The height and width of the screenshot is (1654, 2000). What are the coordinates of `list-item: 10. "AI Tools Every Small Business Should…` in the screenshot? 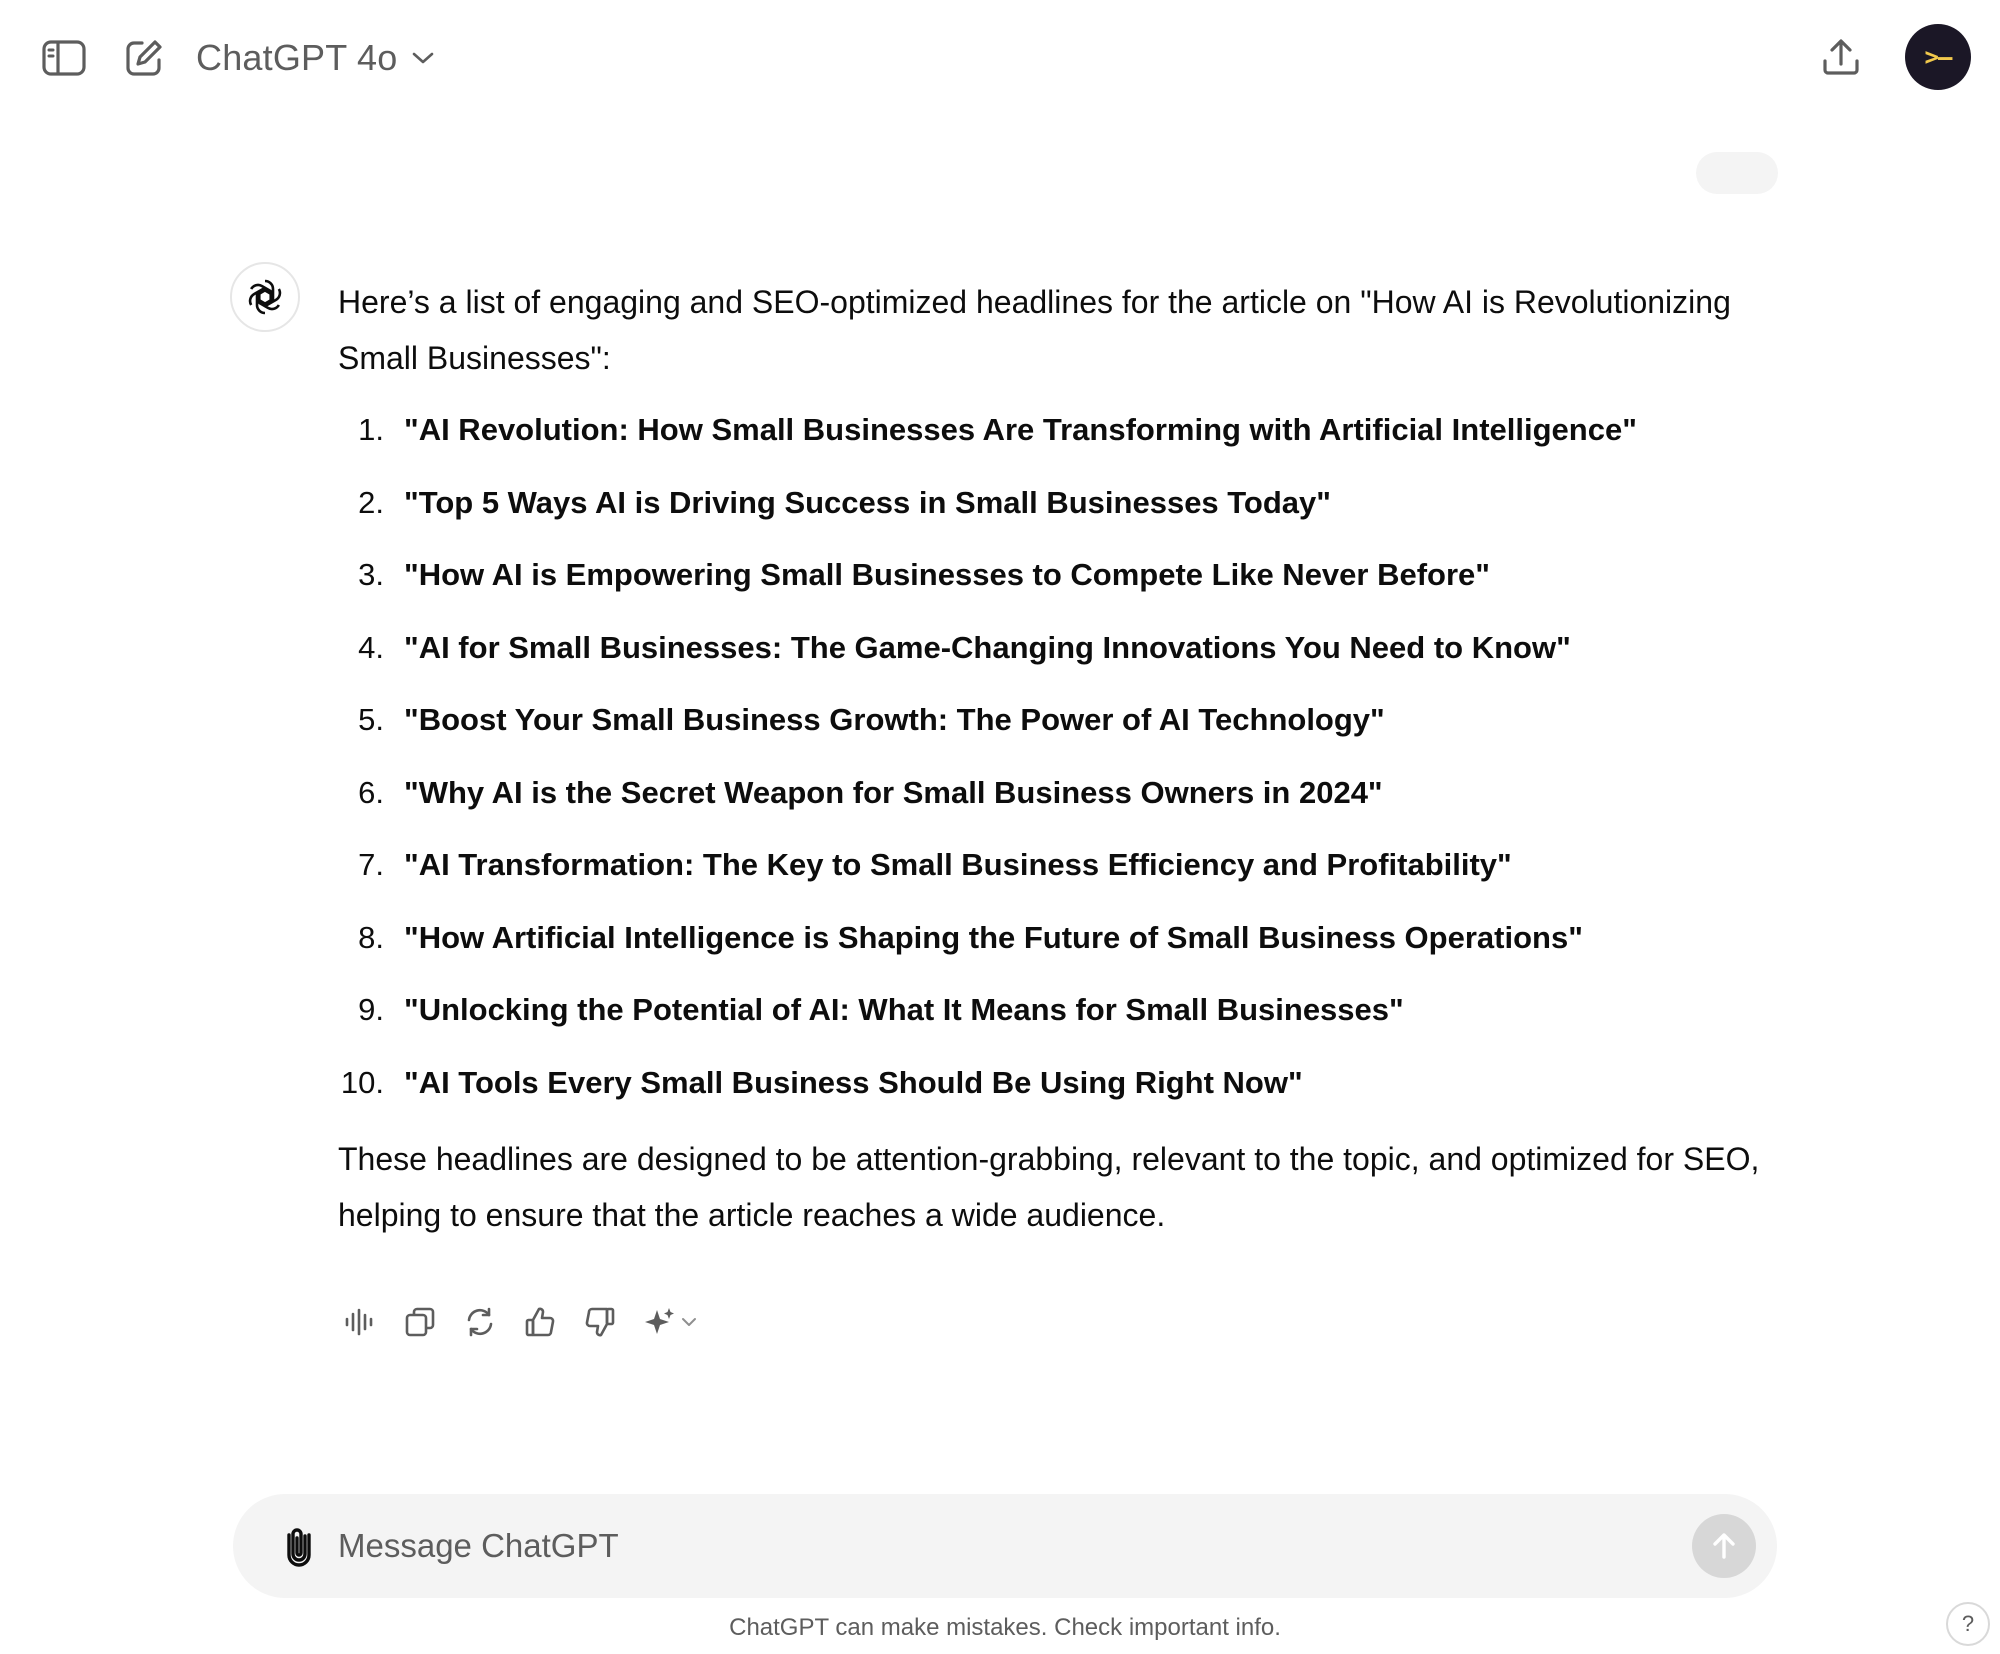 It's located at (1058, 1083).